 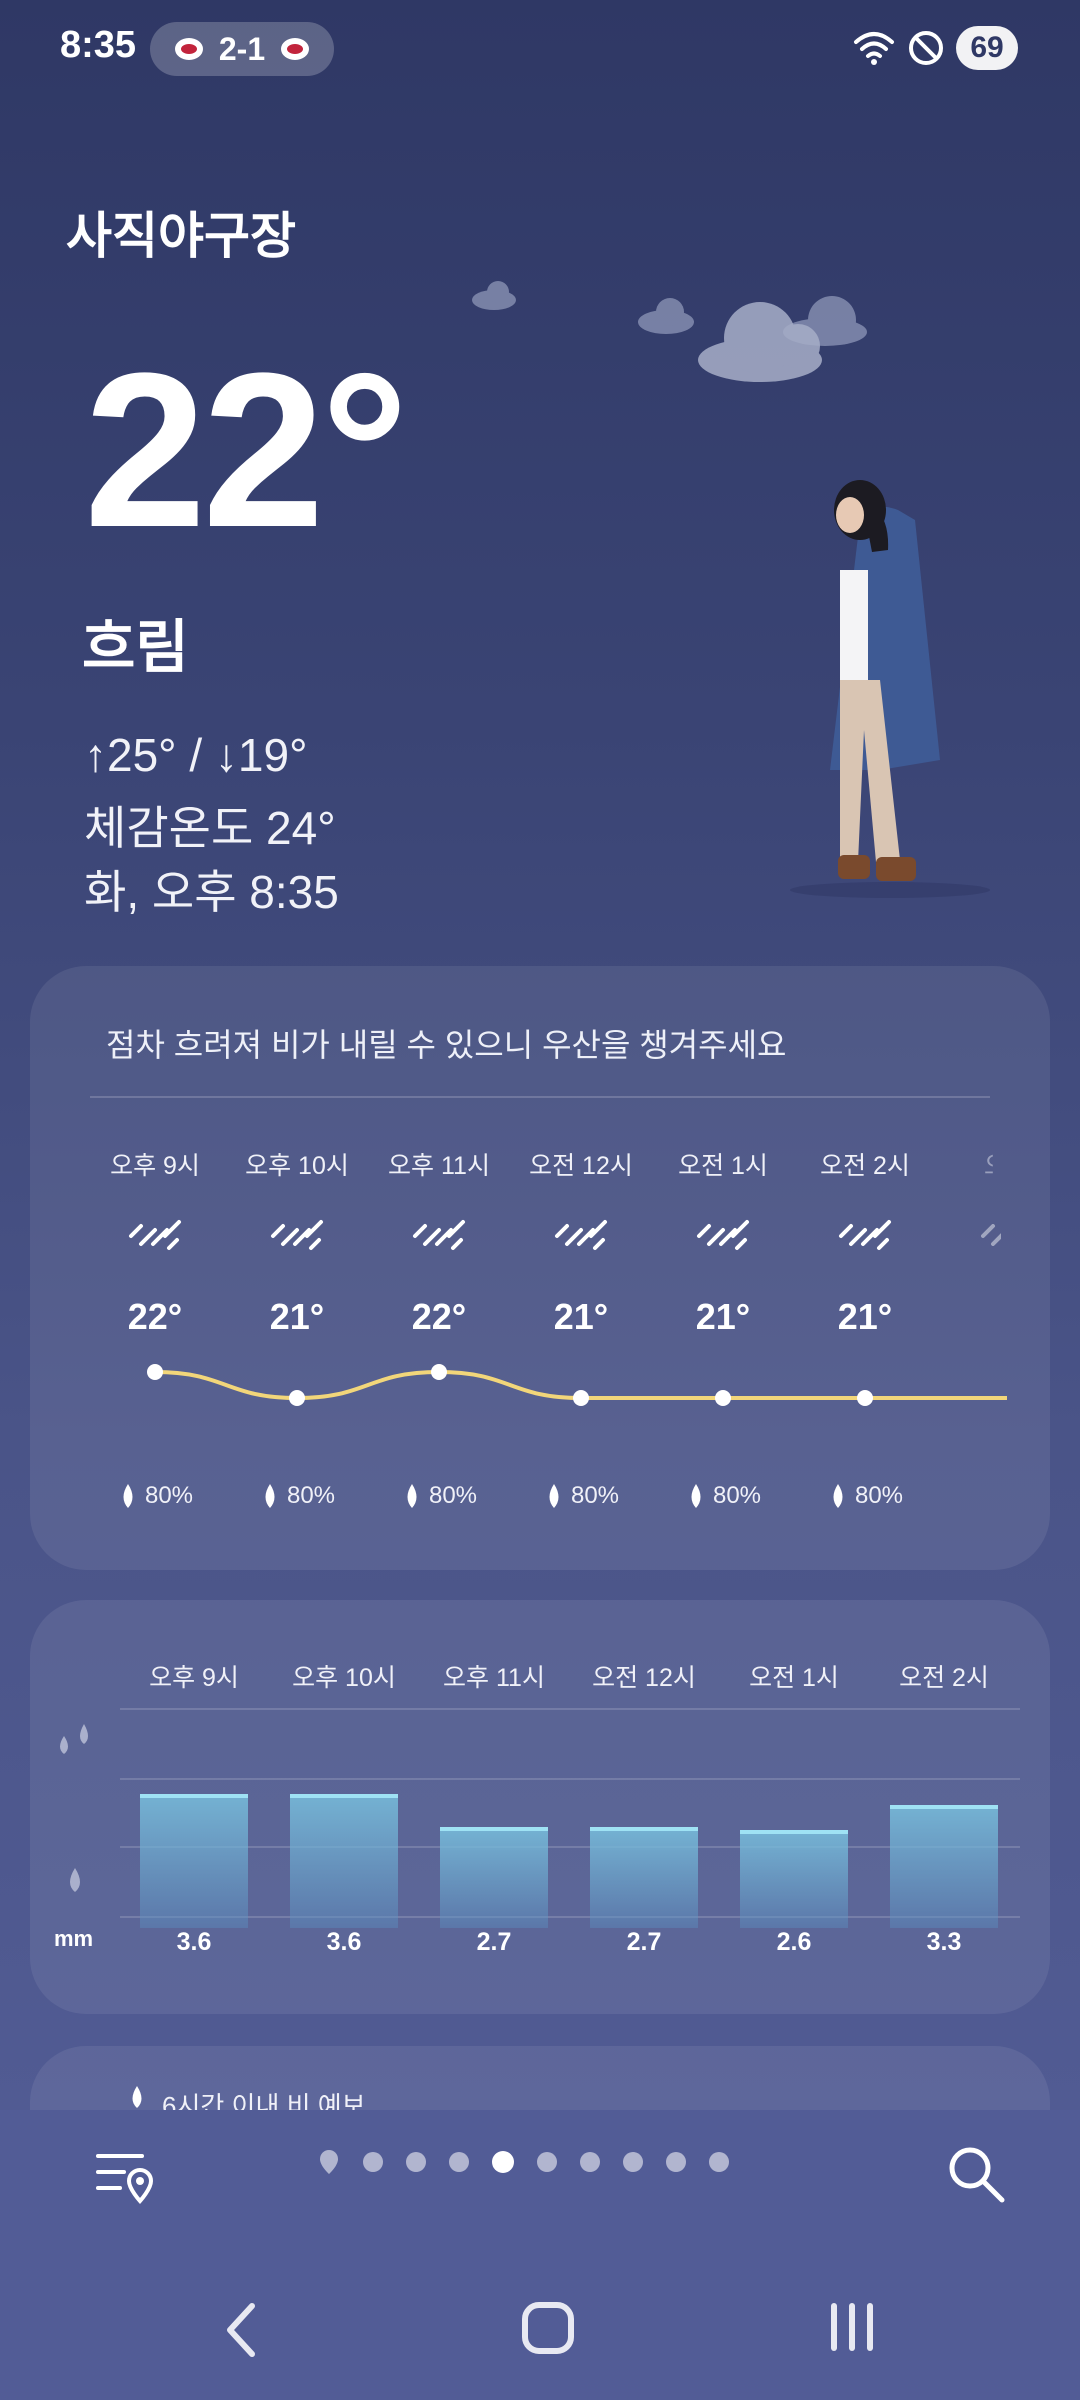 I want to click on current-location-pin-icon, so click(x=329, y=2162).